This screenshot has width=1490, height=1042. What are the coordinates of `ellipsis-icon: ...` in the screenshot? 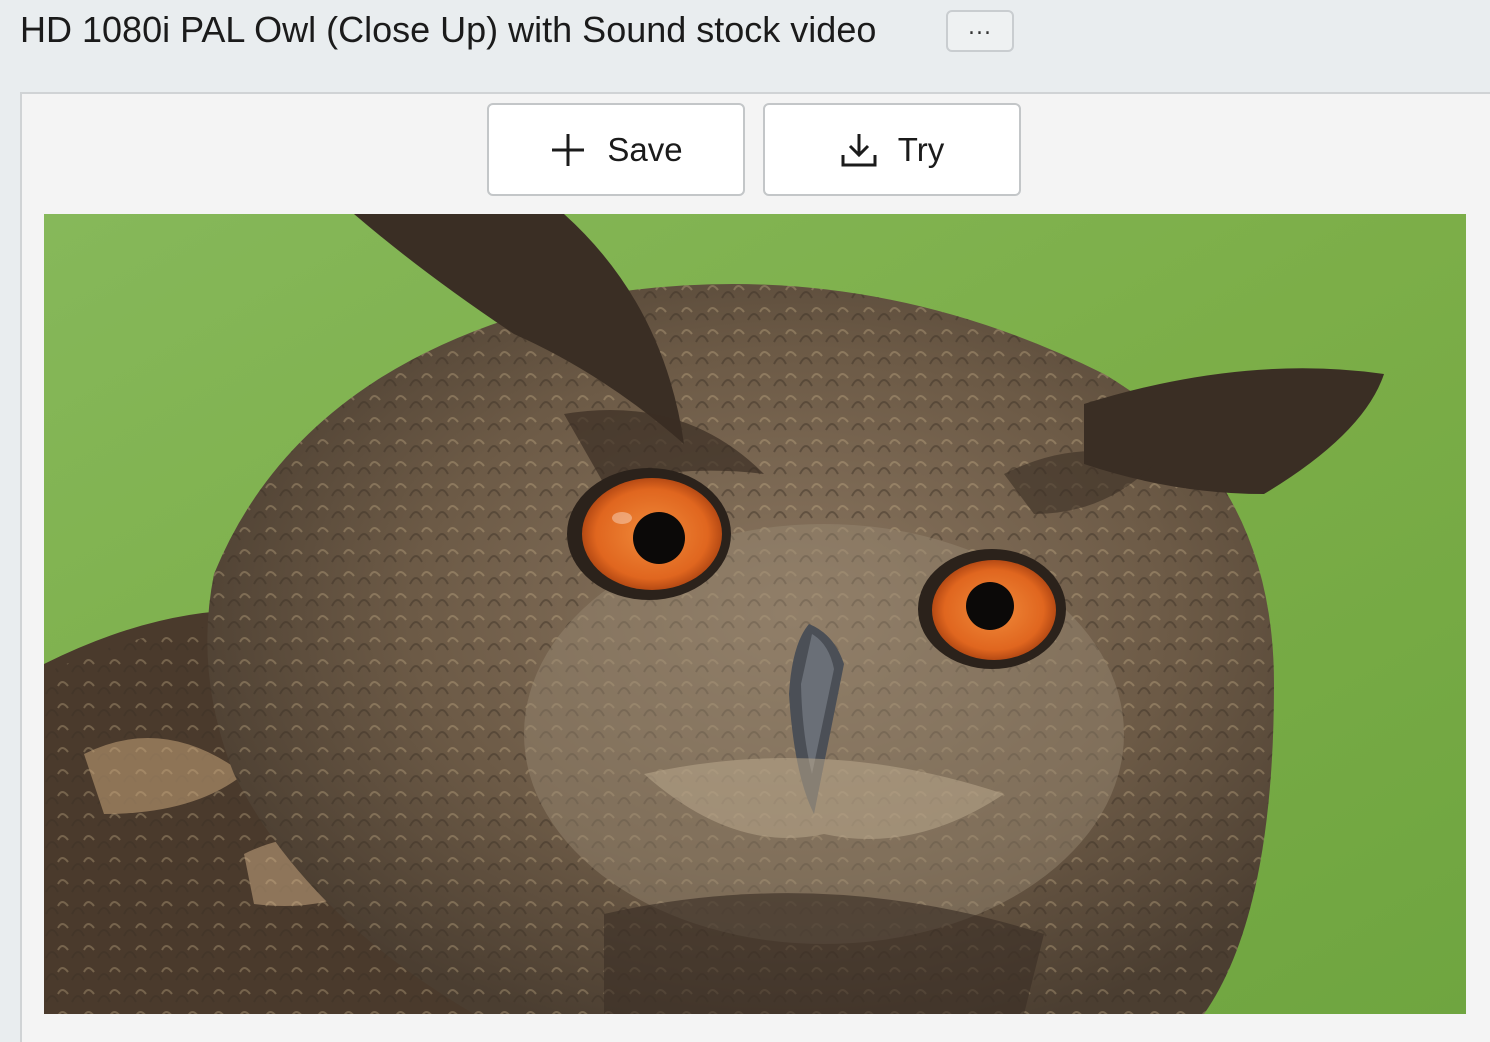 It's located at (980, 27).